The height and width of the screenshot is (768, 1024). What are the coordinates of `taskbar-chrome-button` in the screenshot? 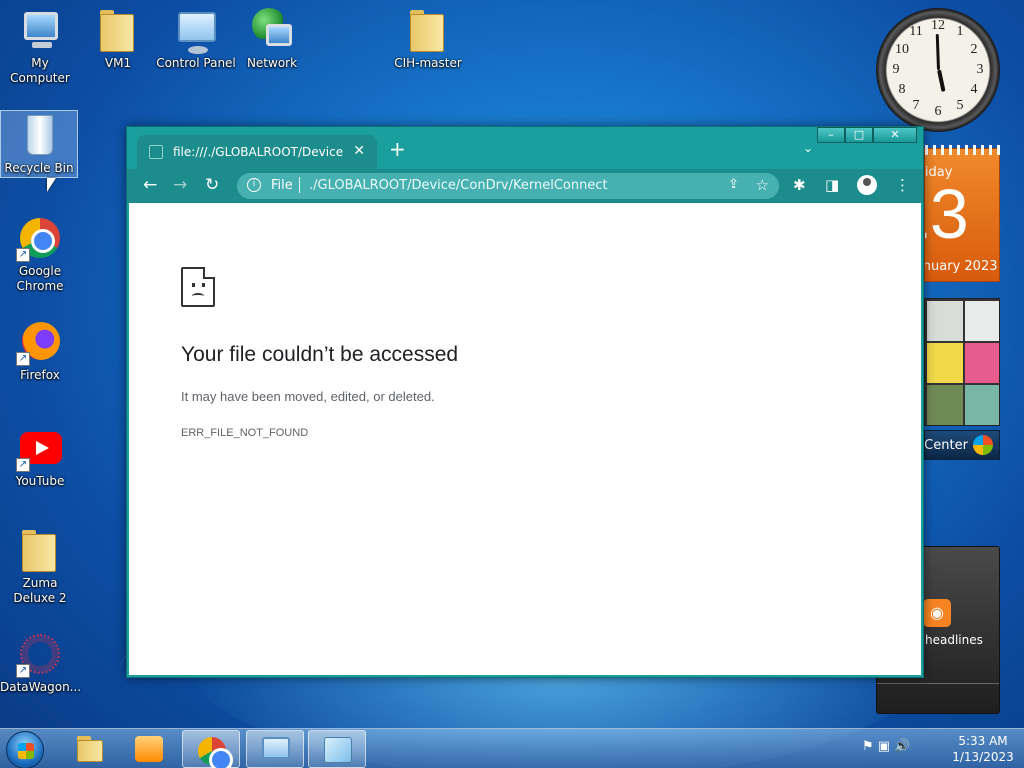 It's located at (211, 749).